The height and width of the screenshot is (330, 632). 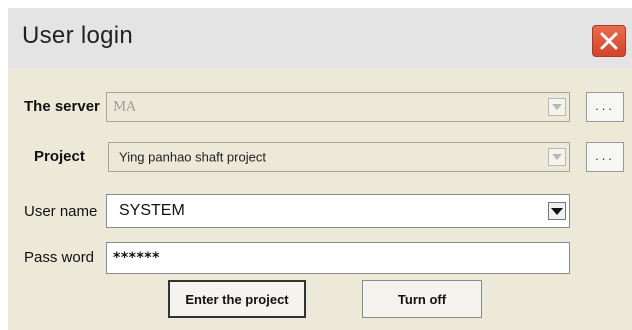 I want to click on password-label: Pass word, so click(x=59, y=257).